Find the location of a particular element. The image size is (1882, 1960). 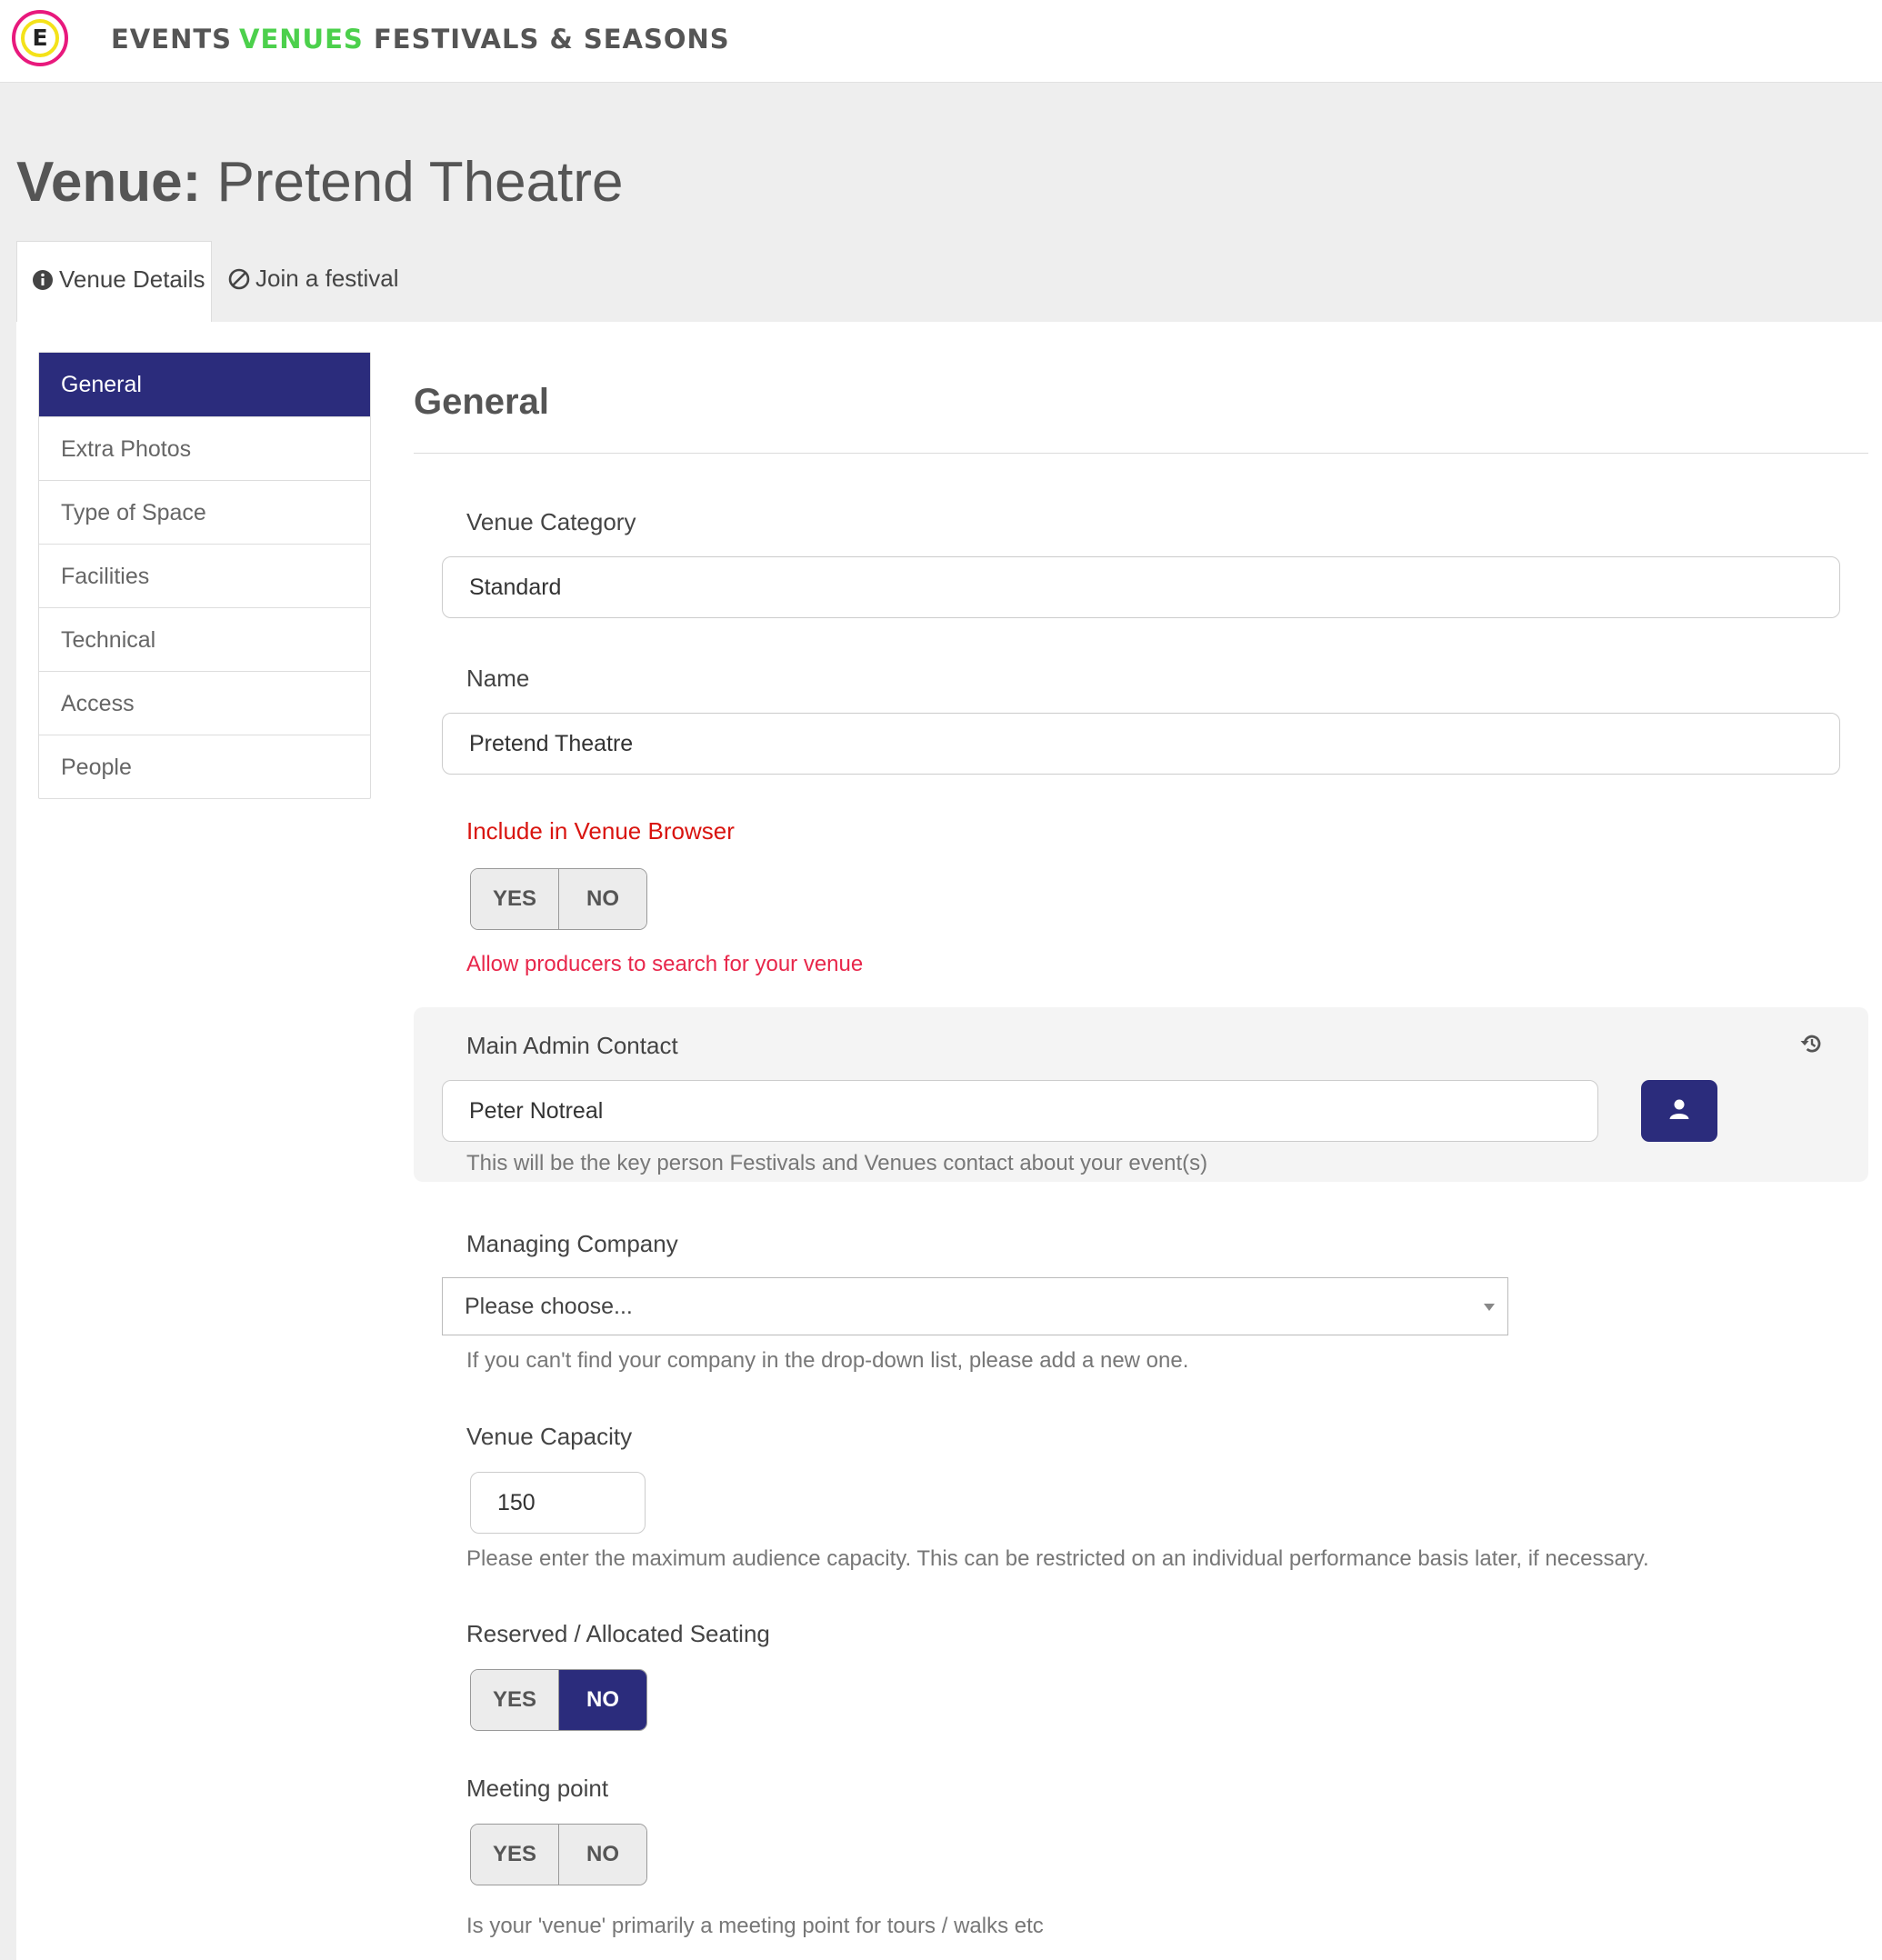

reserved-seating-yes-button: YES is located at coordinates (514, 1700).